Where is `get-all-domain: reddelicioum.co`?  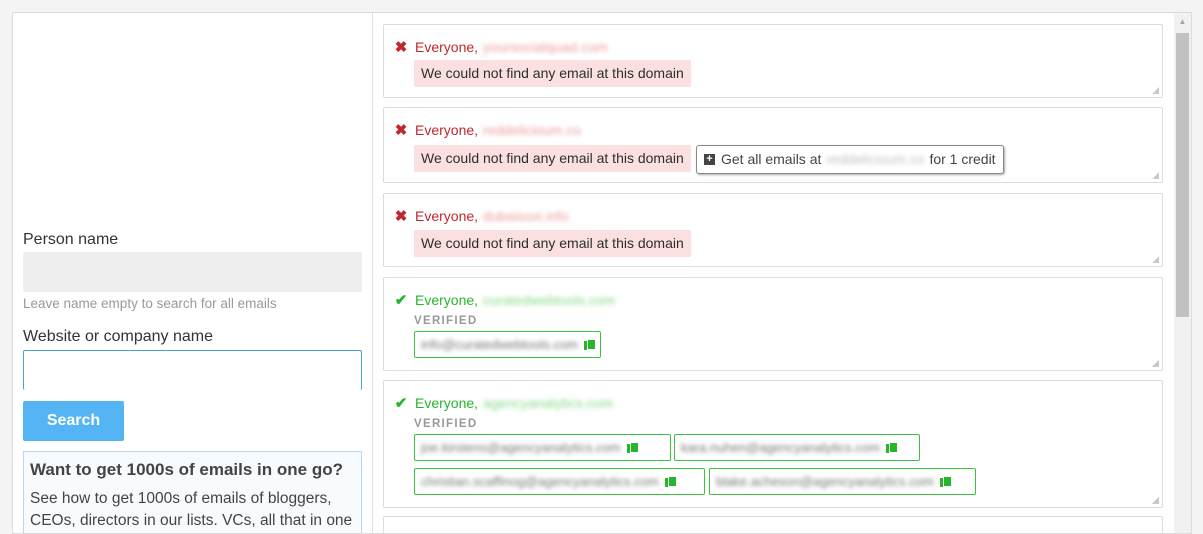 get-all-domain: reddelicioum.co is located at coordinates (875, 159).